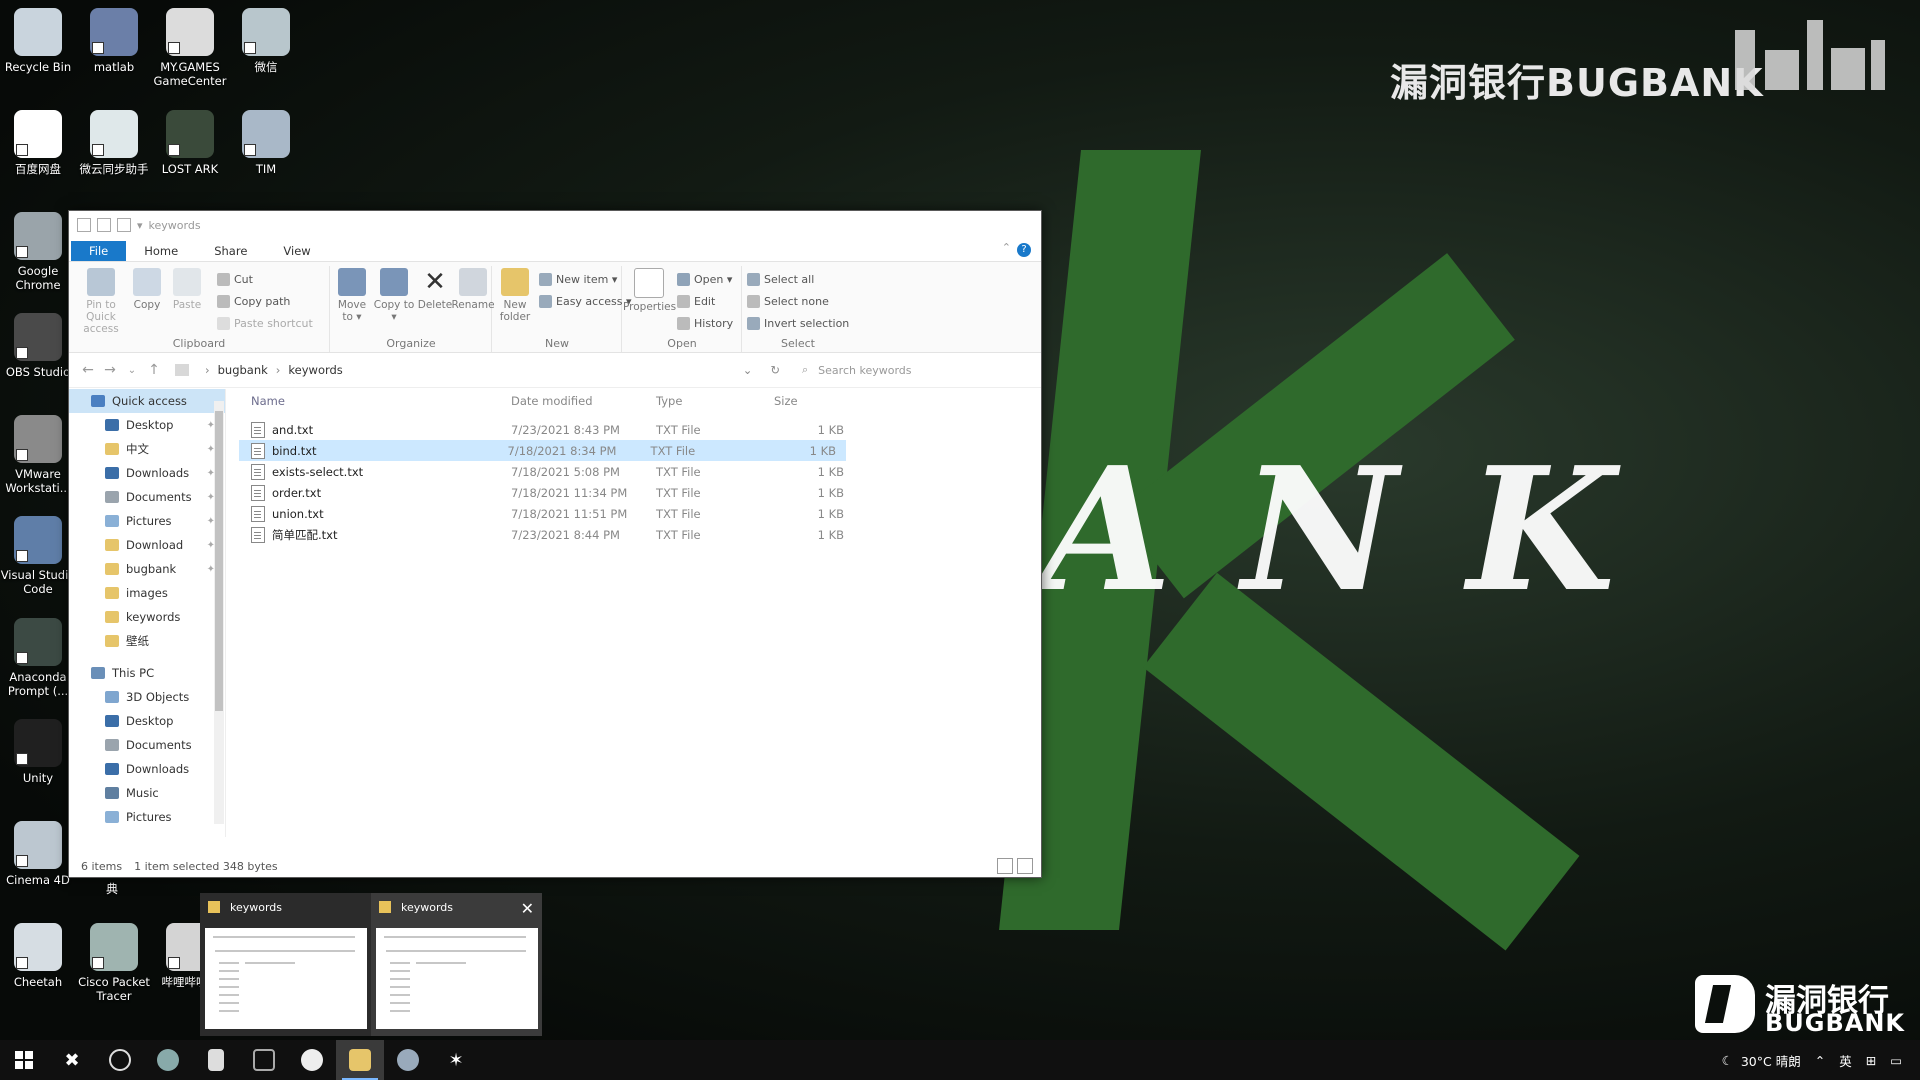 The width and height of the screenshot is (1920, 1080). I want to click on nav-item: Desktop ✦, so click(147, 425).